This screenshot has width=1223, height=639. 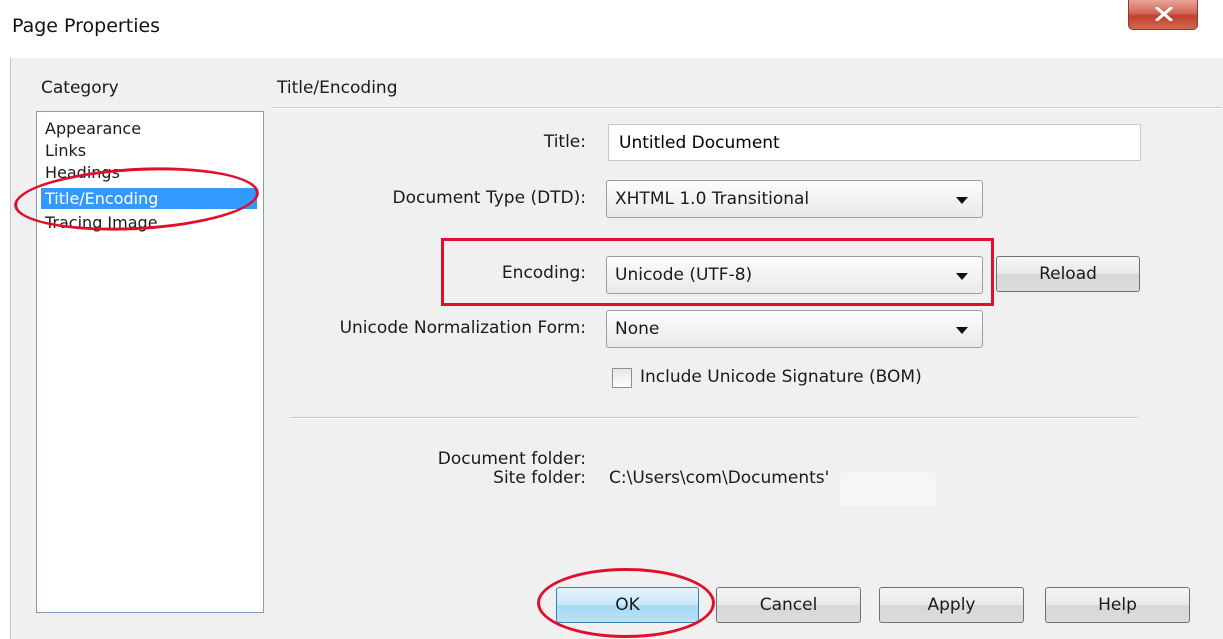 What do you see at coordinates (717, 272) in the screenshot?
I see `annotation-rectangle` at bounding box center [717, 272].